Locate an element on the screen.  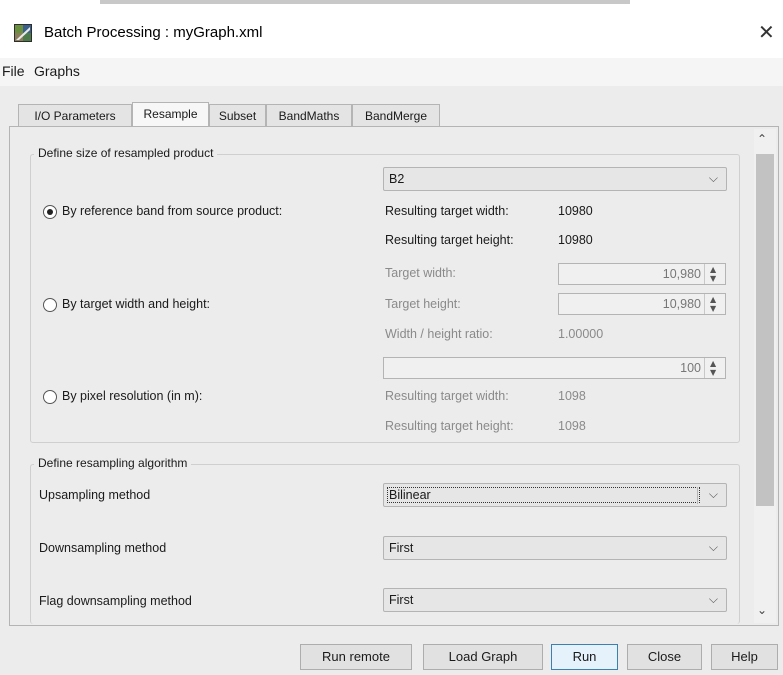
ref-result-width-value: 10980 is located at coordinates (575, 211).